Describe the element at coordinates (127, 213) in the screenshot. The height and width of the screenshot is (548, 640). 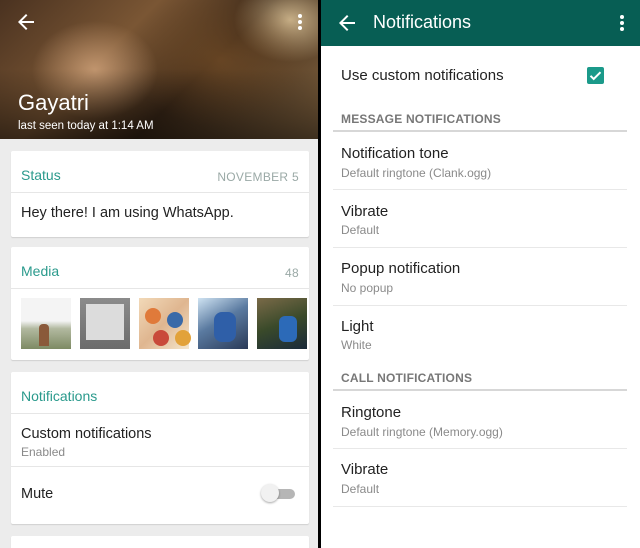
I see `status-text: Hey there! I am using WhatsApp.` at that location.